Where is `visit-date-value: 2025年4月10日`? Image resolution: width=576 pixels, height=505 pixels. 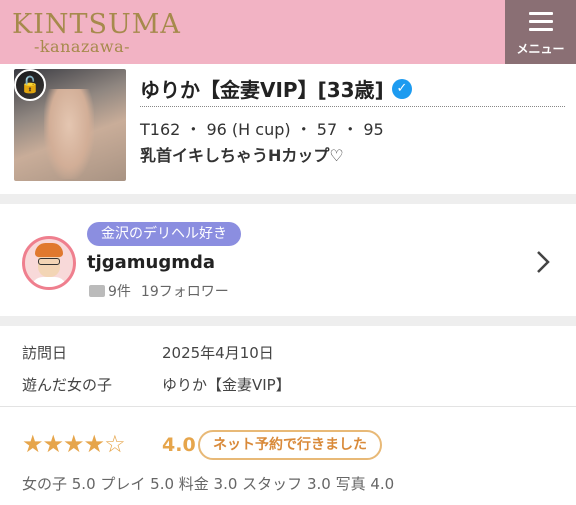 visit-date-value: 2025年4月10日 is located at coordinates (218, 353).